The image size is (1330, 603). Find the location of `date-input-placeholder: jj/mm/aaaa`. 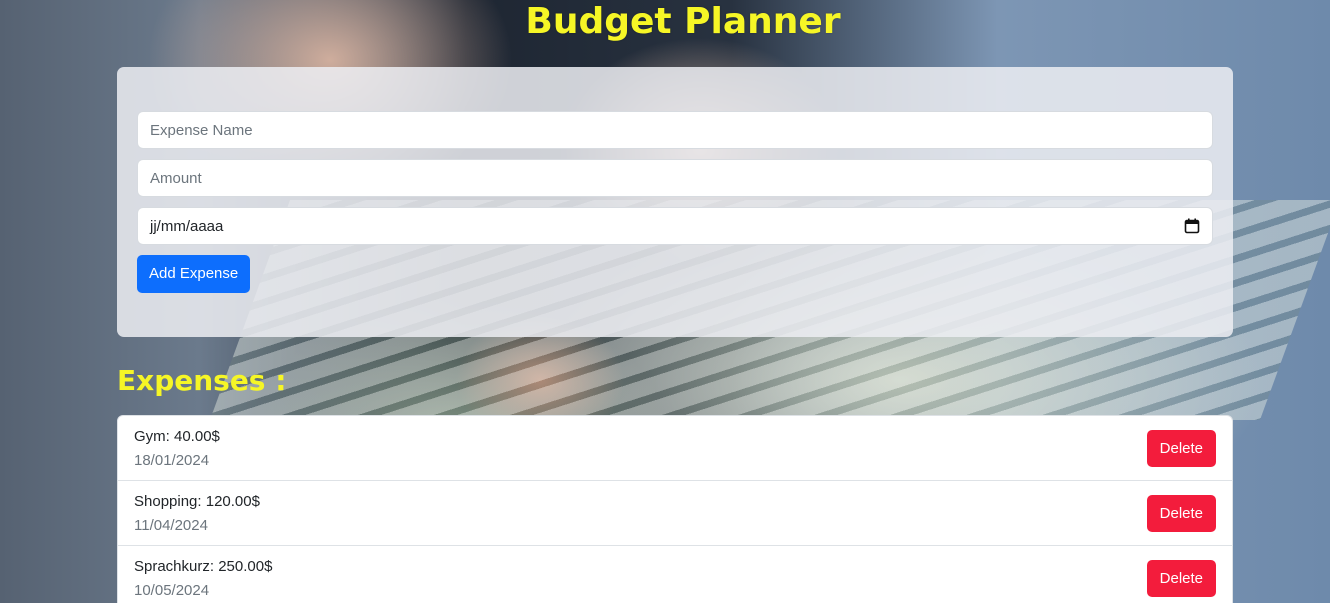

date-input-placeholder: jj/mm/aaaa is located at coordinates (187, 226).